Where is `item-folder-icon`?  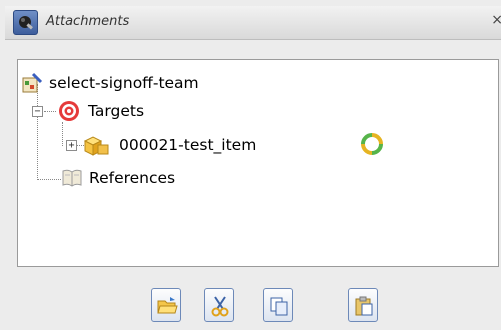 item-folder-icon is located at coordinates (97, 145).